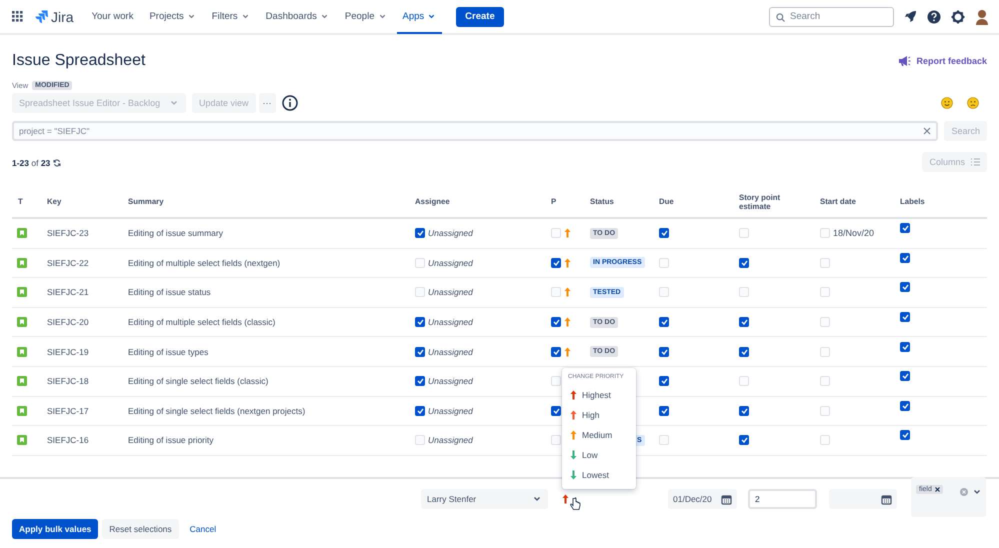 This screenshot has width=999, height=548. Describe the element at coordinates (297, 17) in the screenshot. I see `nav-item: Dashboards` at that location.